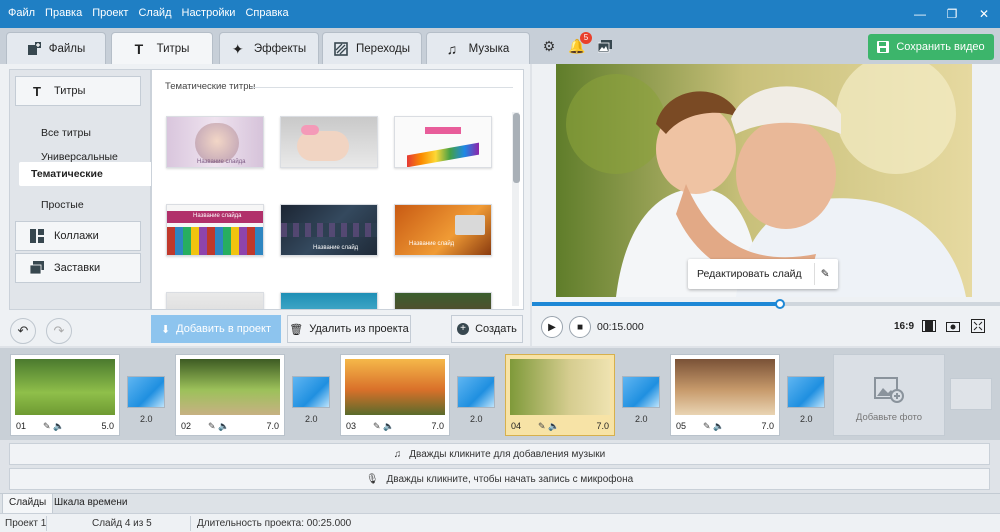 The height and width of the screenshot is (532, 1000). Describe the element at coordinates (296, 329) in the screenshot. I see `trash-icon: 🗑` at that location.